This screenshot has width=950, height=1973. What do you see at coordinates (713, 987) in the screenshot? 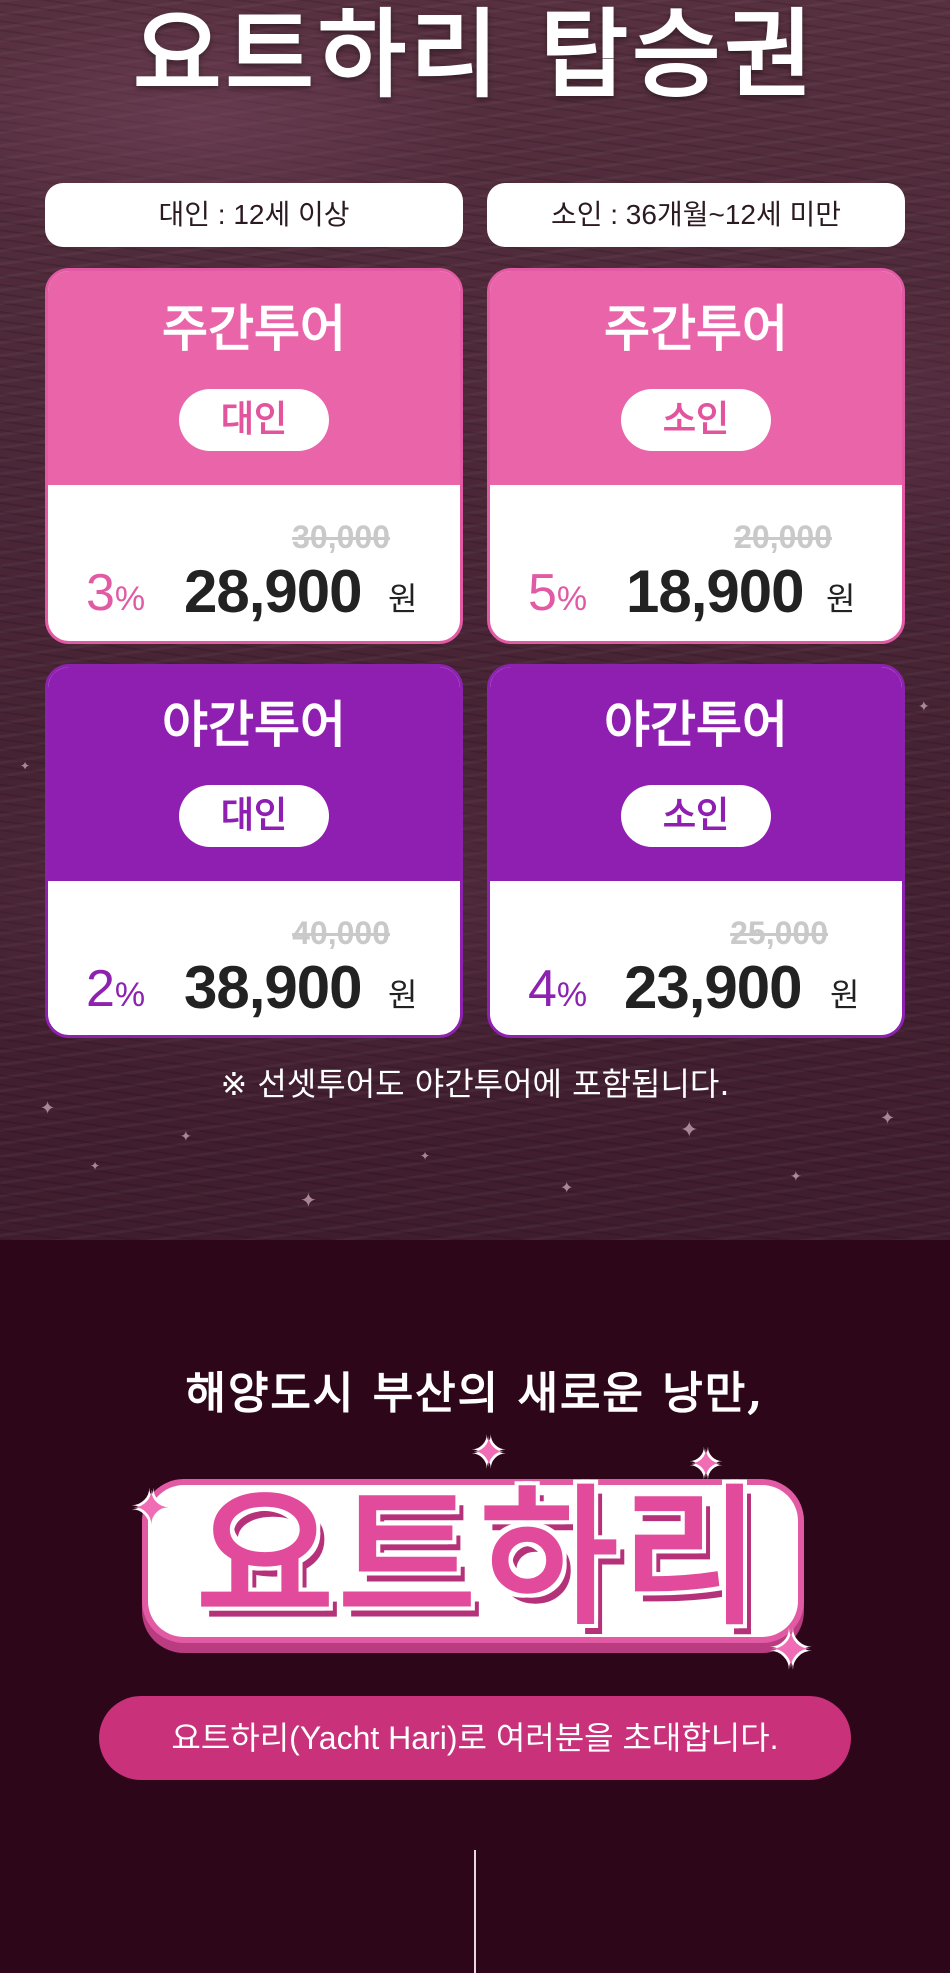
I see `sale-price: 23,900` at bounding box center [713, 987].